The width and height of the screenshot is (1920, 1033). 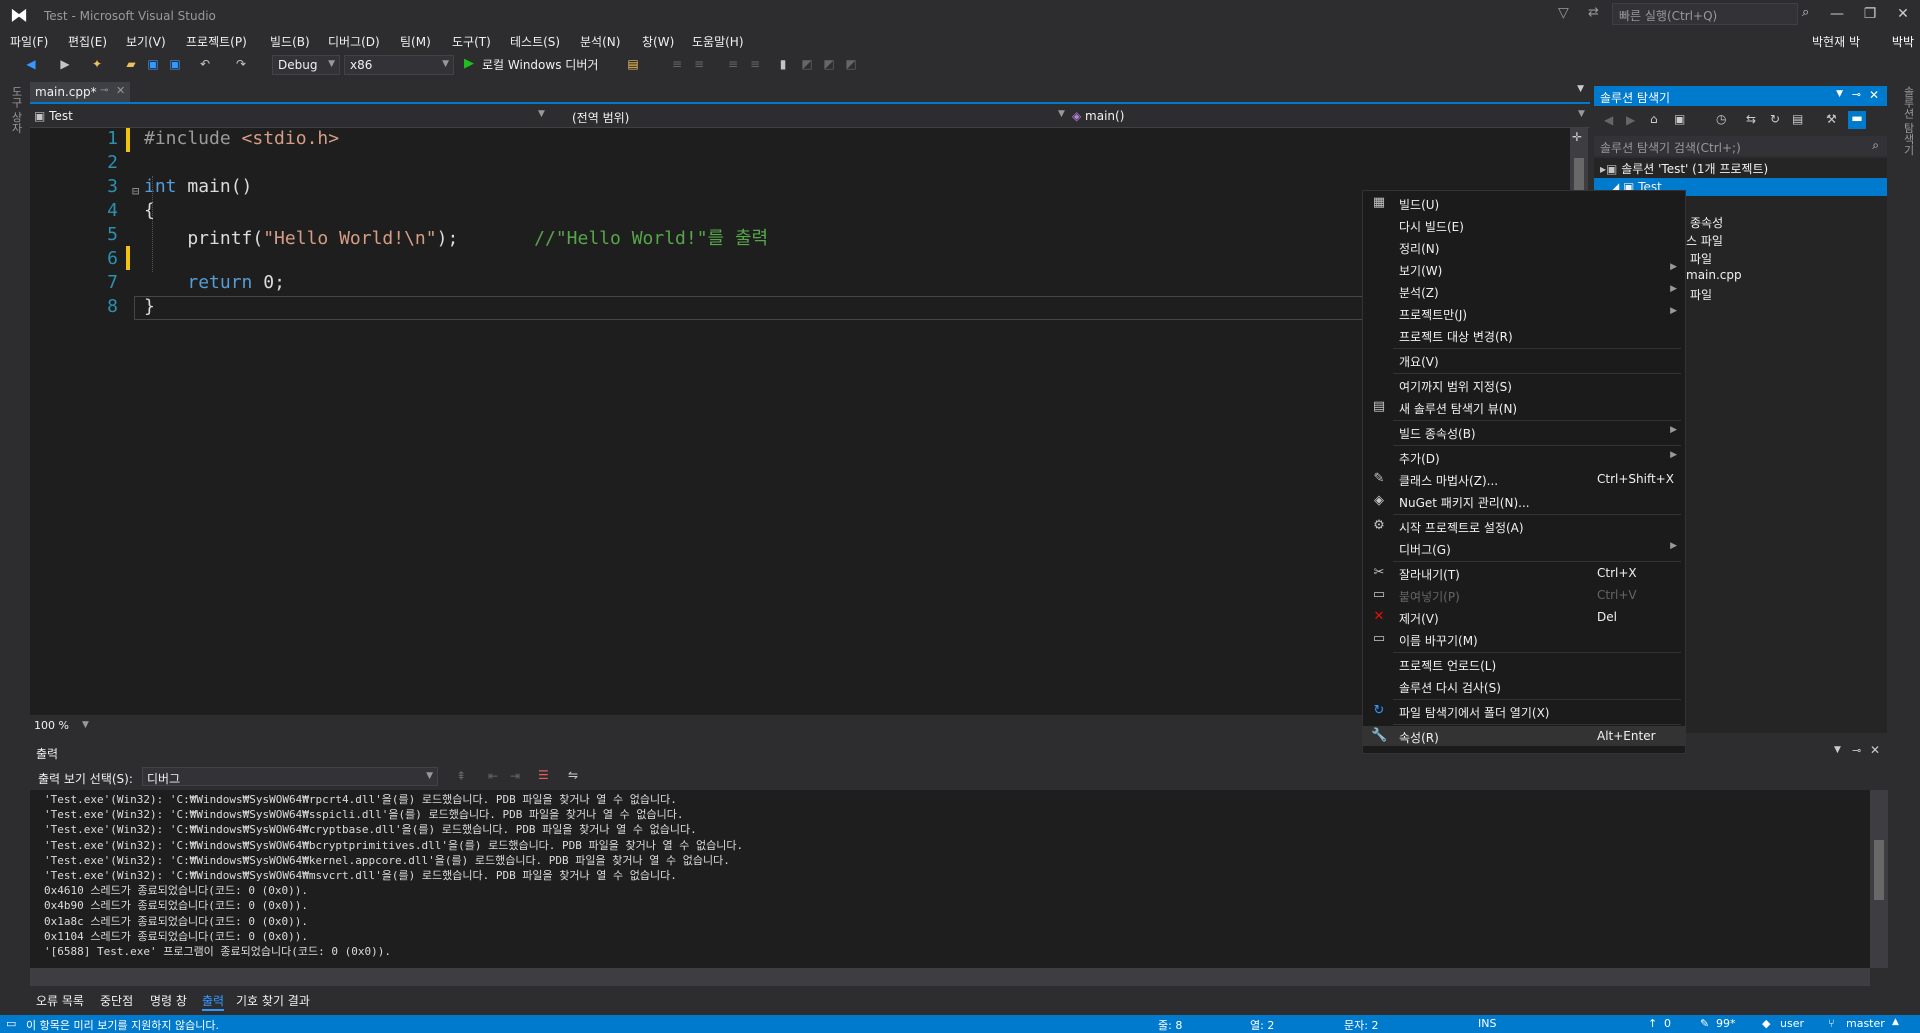 I want to click on preview-icon: ▬, so click(x=1857, y=120).